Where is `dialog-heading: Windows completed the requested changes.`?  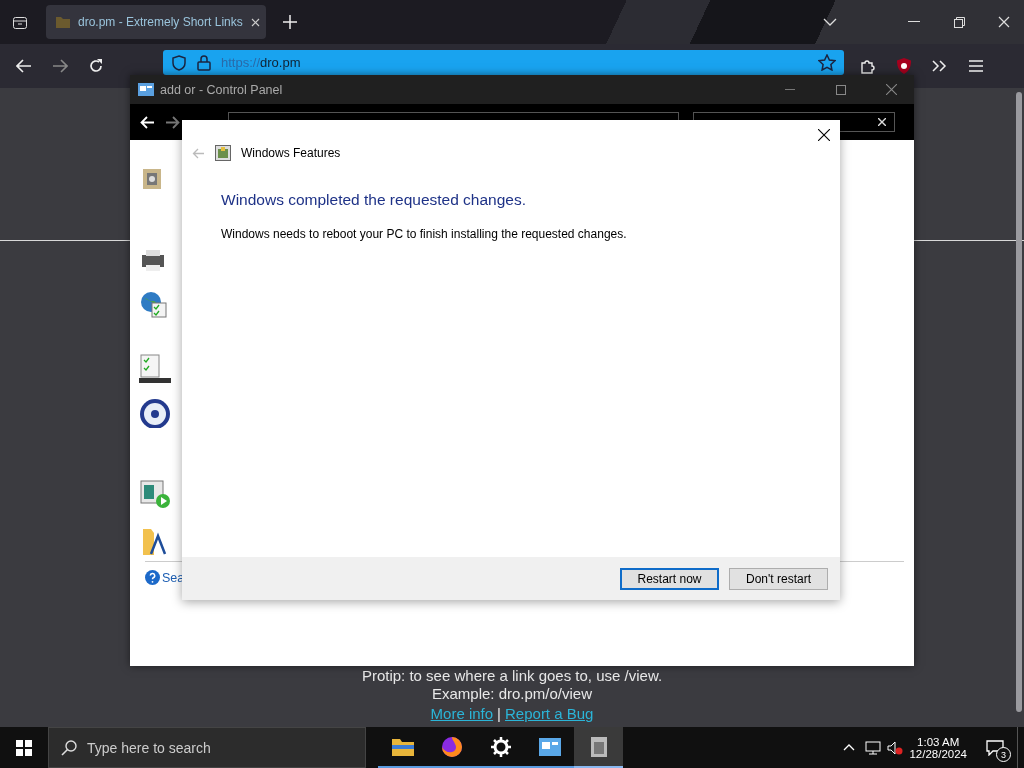
dialog-heading: Windows completed the requested changes. is located at coordinates (374, 200).